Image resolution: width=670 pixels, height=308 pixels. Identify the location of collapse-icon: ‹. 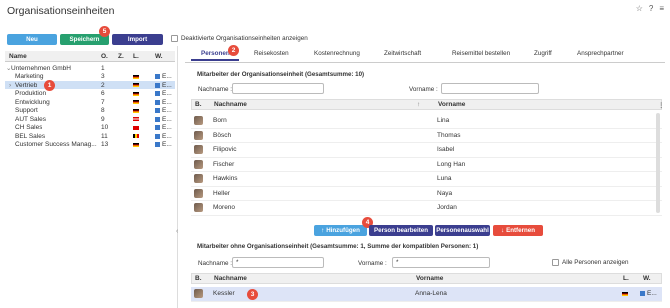
(177, 231).